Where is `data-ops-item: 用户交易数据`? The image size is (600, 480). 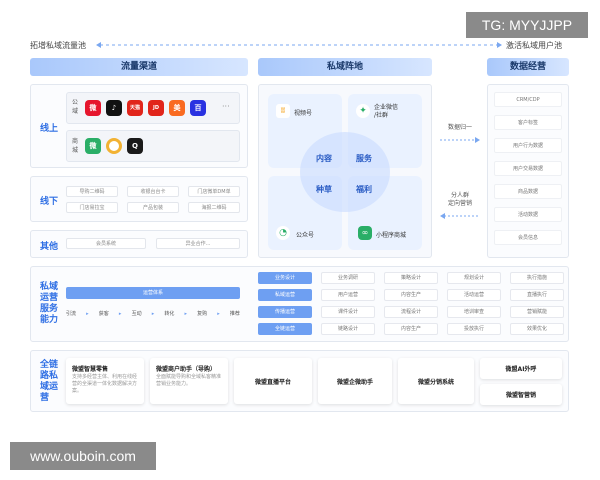
data-ops-item: 用户交易数据 is located at coordinates (528, 168).